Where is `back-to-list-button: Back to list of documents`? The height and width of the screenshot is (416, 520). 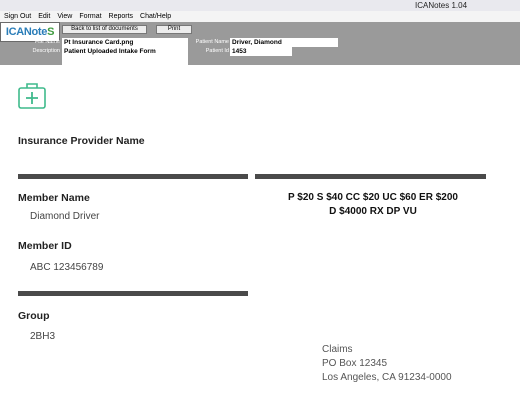 back-to-list-button: Back to list of documents is located at coordinates (104, 29).